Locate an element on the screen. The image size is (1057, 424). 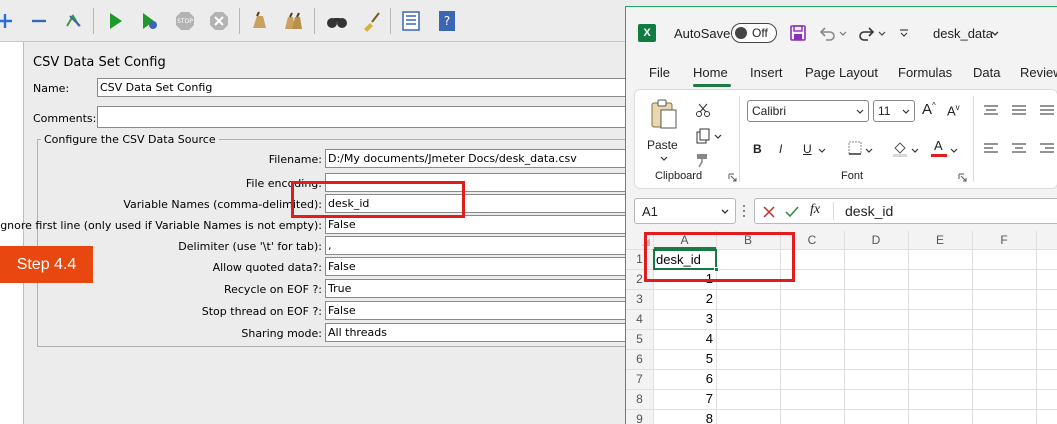
clear-all-icon is located at coordinates (293, 21).